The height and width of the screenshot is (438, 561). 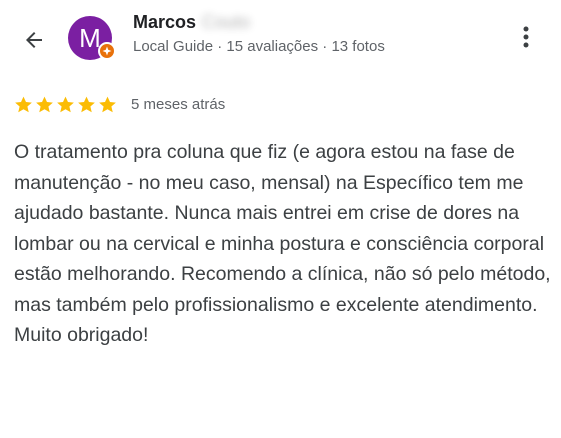 I want to click on local-guide-badge-icon, so click(x=107, y=51).